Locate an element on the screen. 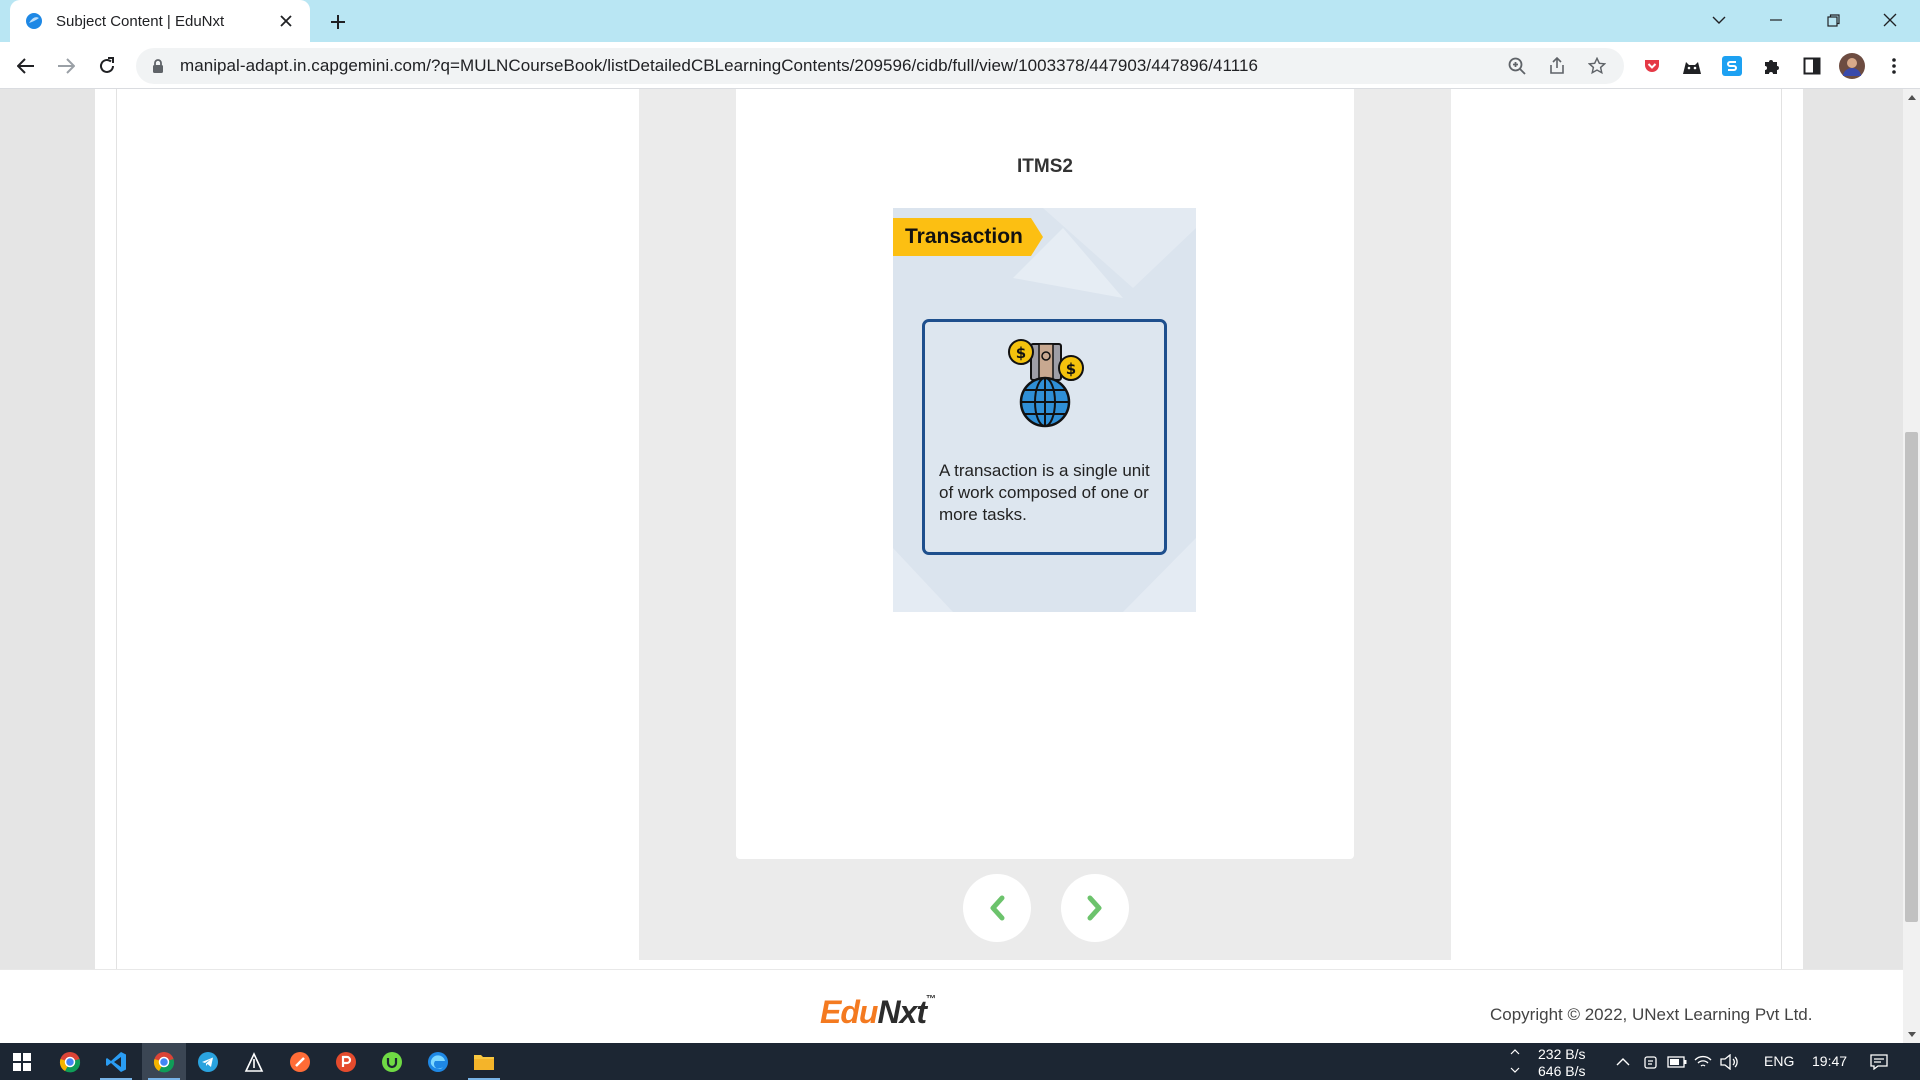 This screenshot has height=1080, width=1920. restore-icon is located at coordinates (1833, 20).